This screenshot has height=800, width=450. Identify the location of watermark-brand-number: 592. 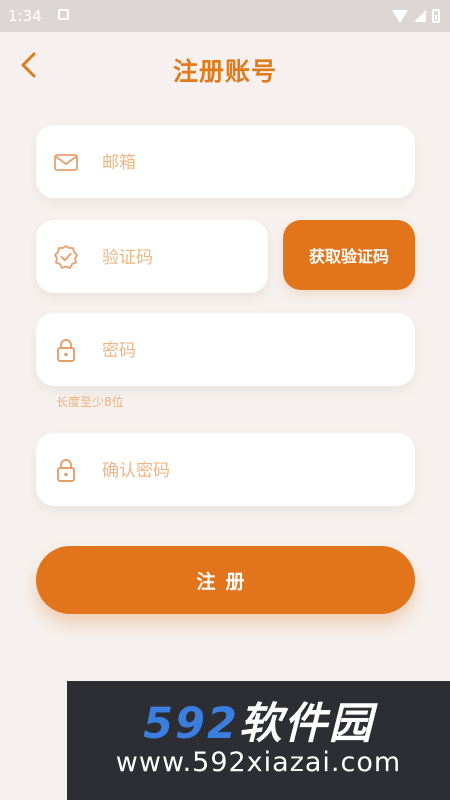
(191, 724).